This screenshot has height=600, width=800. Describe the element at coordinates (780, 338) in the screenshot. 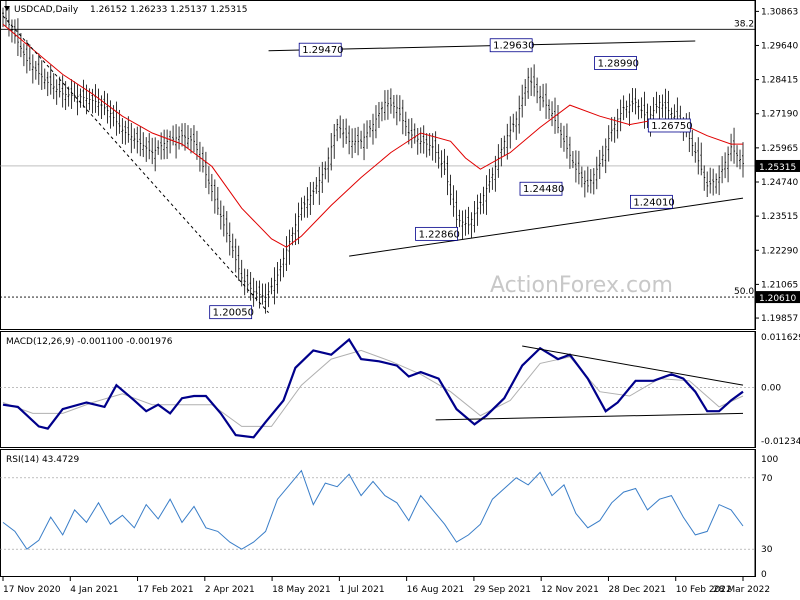

I see `macd-tick-label: 0.011629` at that location.